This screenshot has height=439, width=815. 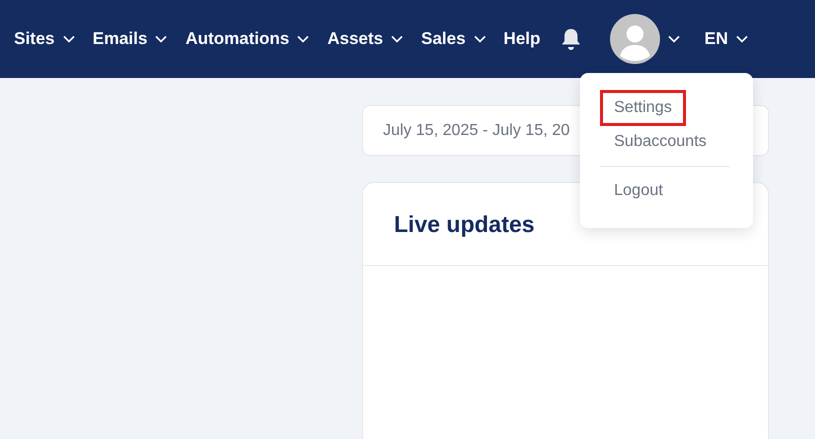 What do you see at coordinates (44, 39) in the screenshot?
I see `nav-menu-item: Sites` at bounding box center [44, 39].